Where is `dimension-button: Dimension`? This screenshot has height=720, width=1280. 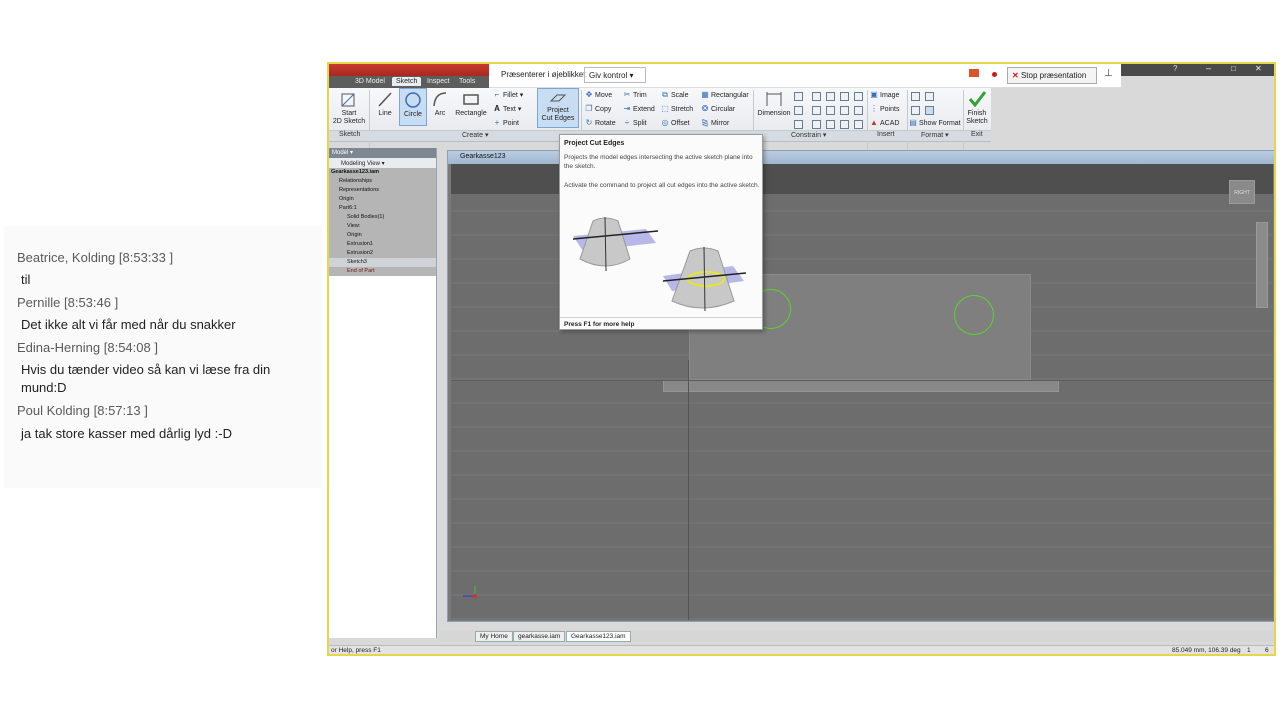 dimension-button: Dimension is located at coordinates (774, 103).